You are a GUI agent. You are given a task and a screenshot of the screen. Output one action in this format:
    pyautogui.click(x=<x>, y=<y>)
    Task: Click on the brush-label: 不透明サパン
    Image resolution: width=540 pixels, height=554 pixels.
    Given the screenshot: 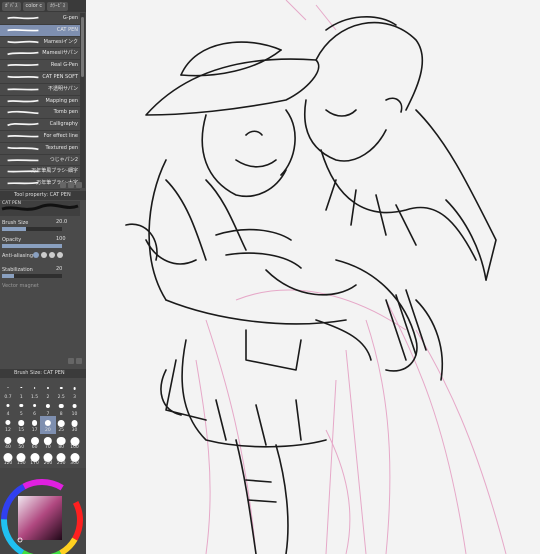 What is the action you would take?
    pyautogui.click(x=62, y=88)
    